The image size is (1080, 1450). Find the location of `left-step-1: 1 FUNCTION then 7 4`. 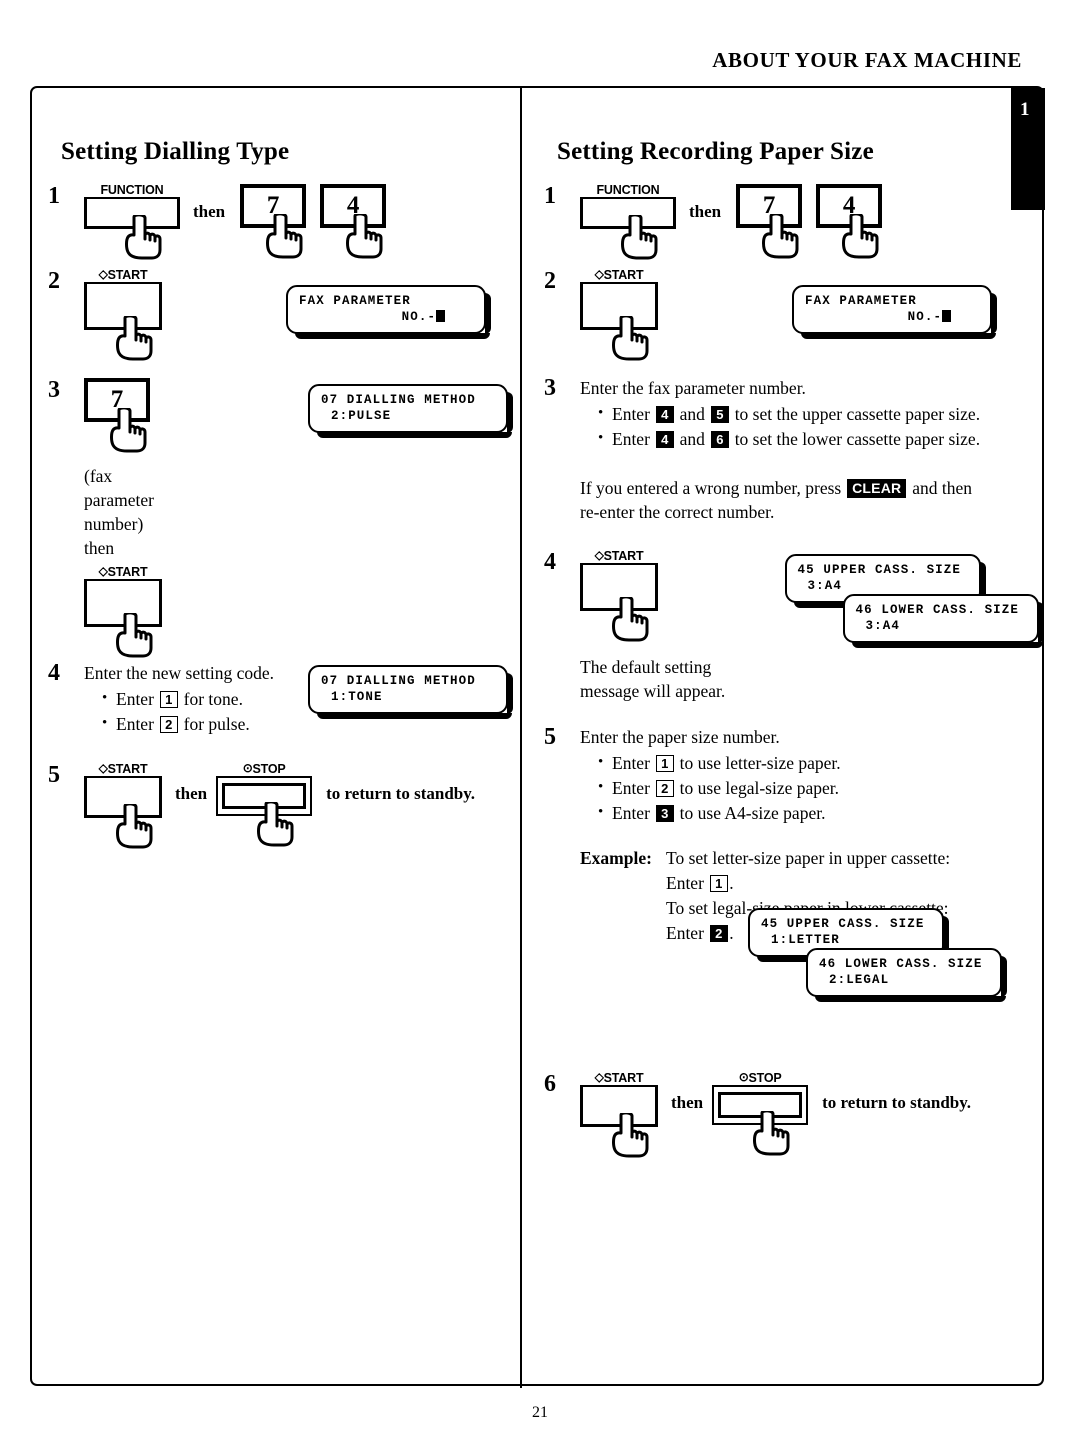

left-step-1: 1 FUNCTION then 7 4 is located at coordinates (278, 222).